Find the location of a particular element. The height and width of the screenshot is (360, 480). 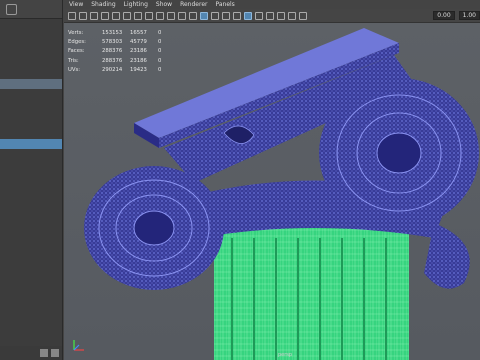

shadows-icon is located at coordinates (237, 15).